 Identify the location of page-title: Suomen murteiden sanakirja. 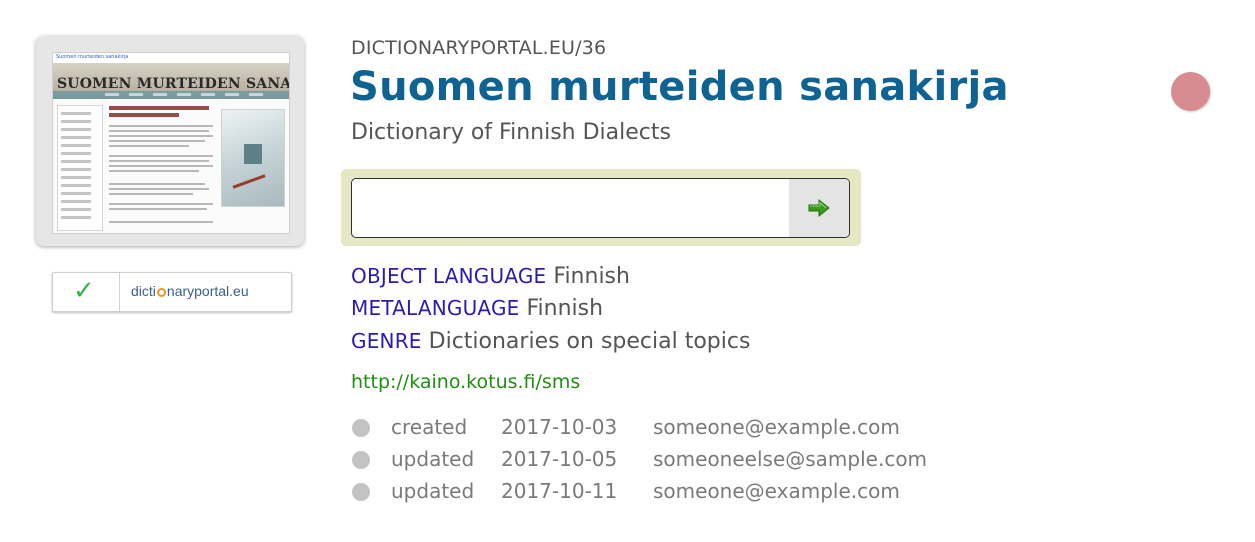
(679, 87).